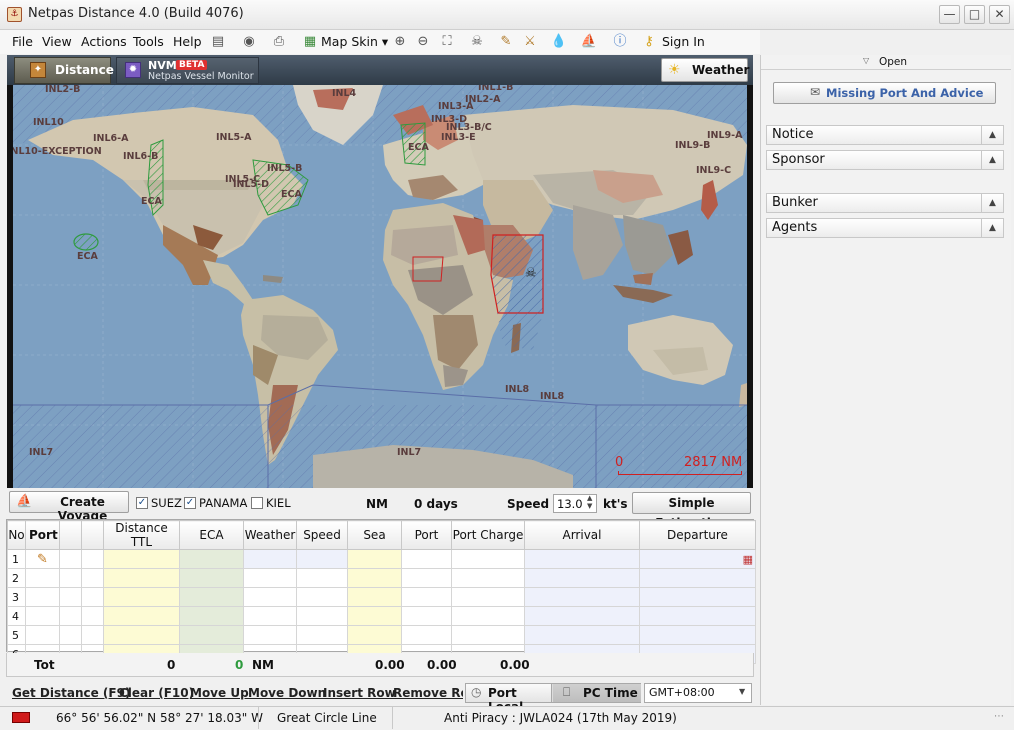 The height and width of the screenshot is (730, 1014). What do you see at coordinates (423, 42) in the screenshot?
I see `zoom-out-icon: ⊖` at bounding box center [423, 42].